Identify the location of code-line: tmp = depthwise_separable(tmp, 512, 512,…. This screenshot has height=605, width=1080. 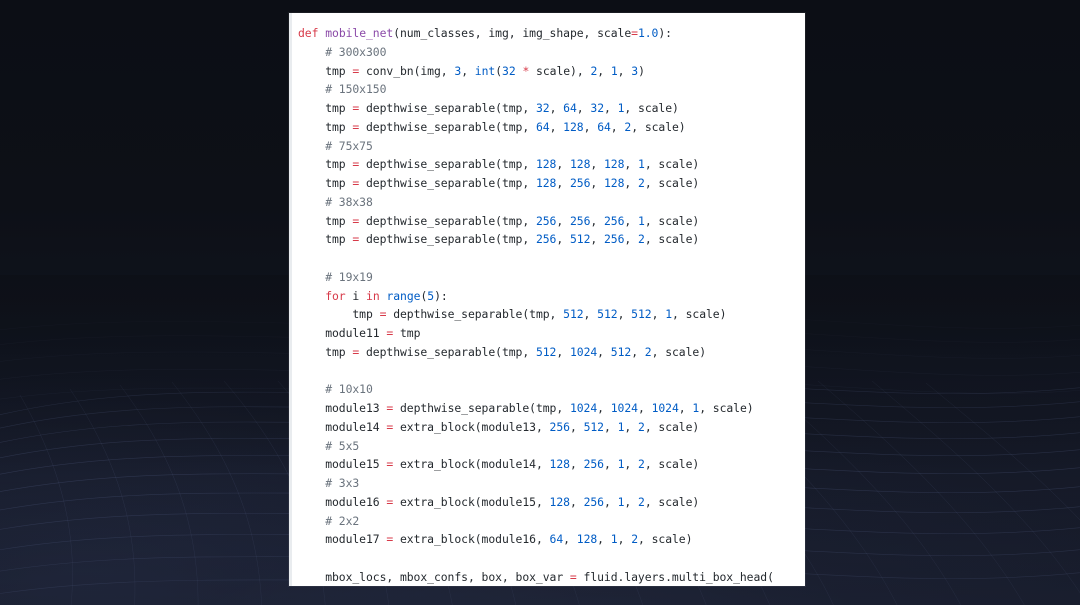
(551, 314).